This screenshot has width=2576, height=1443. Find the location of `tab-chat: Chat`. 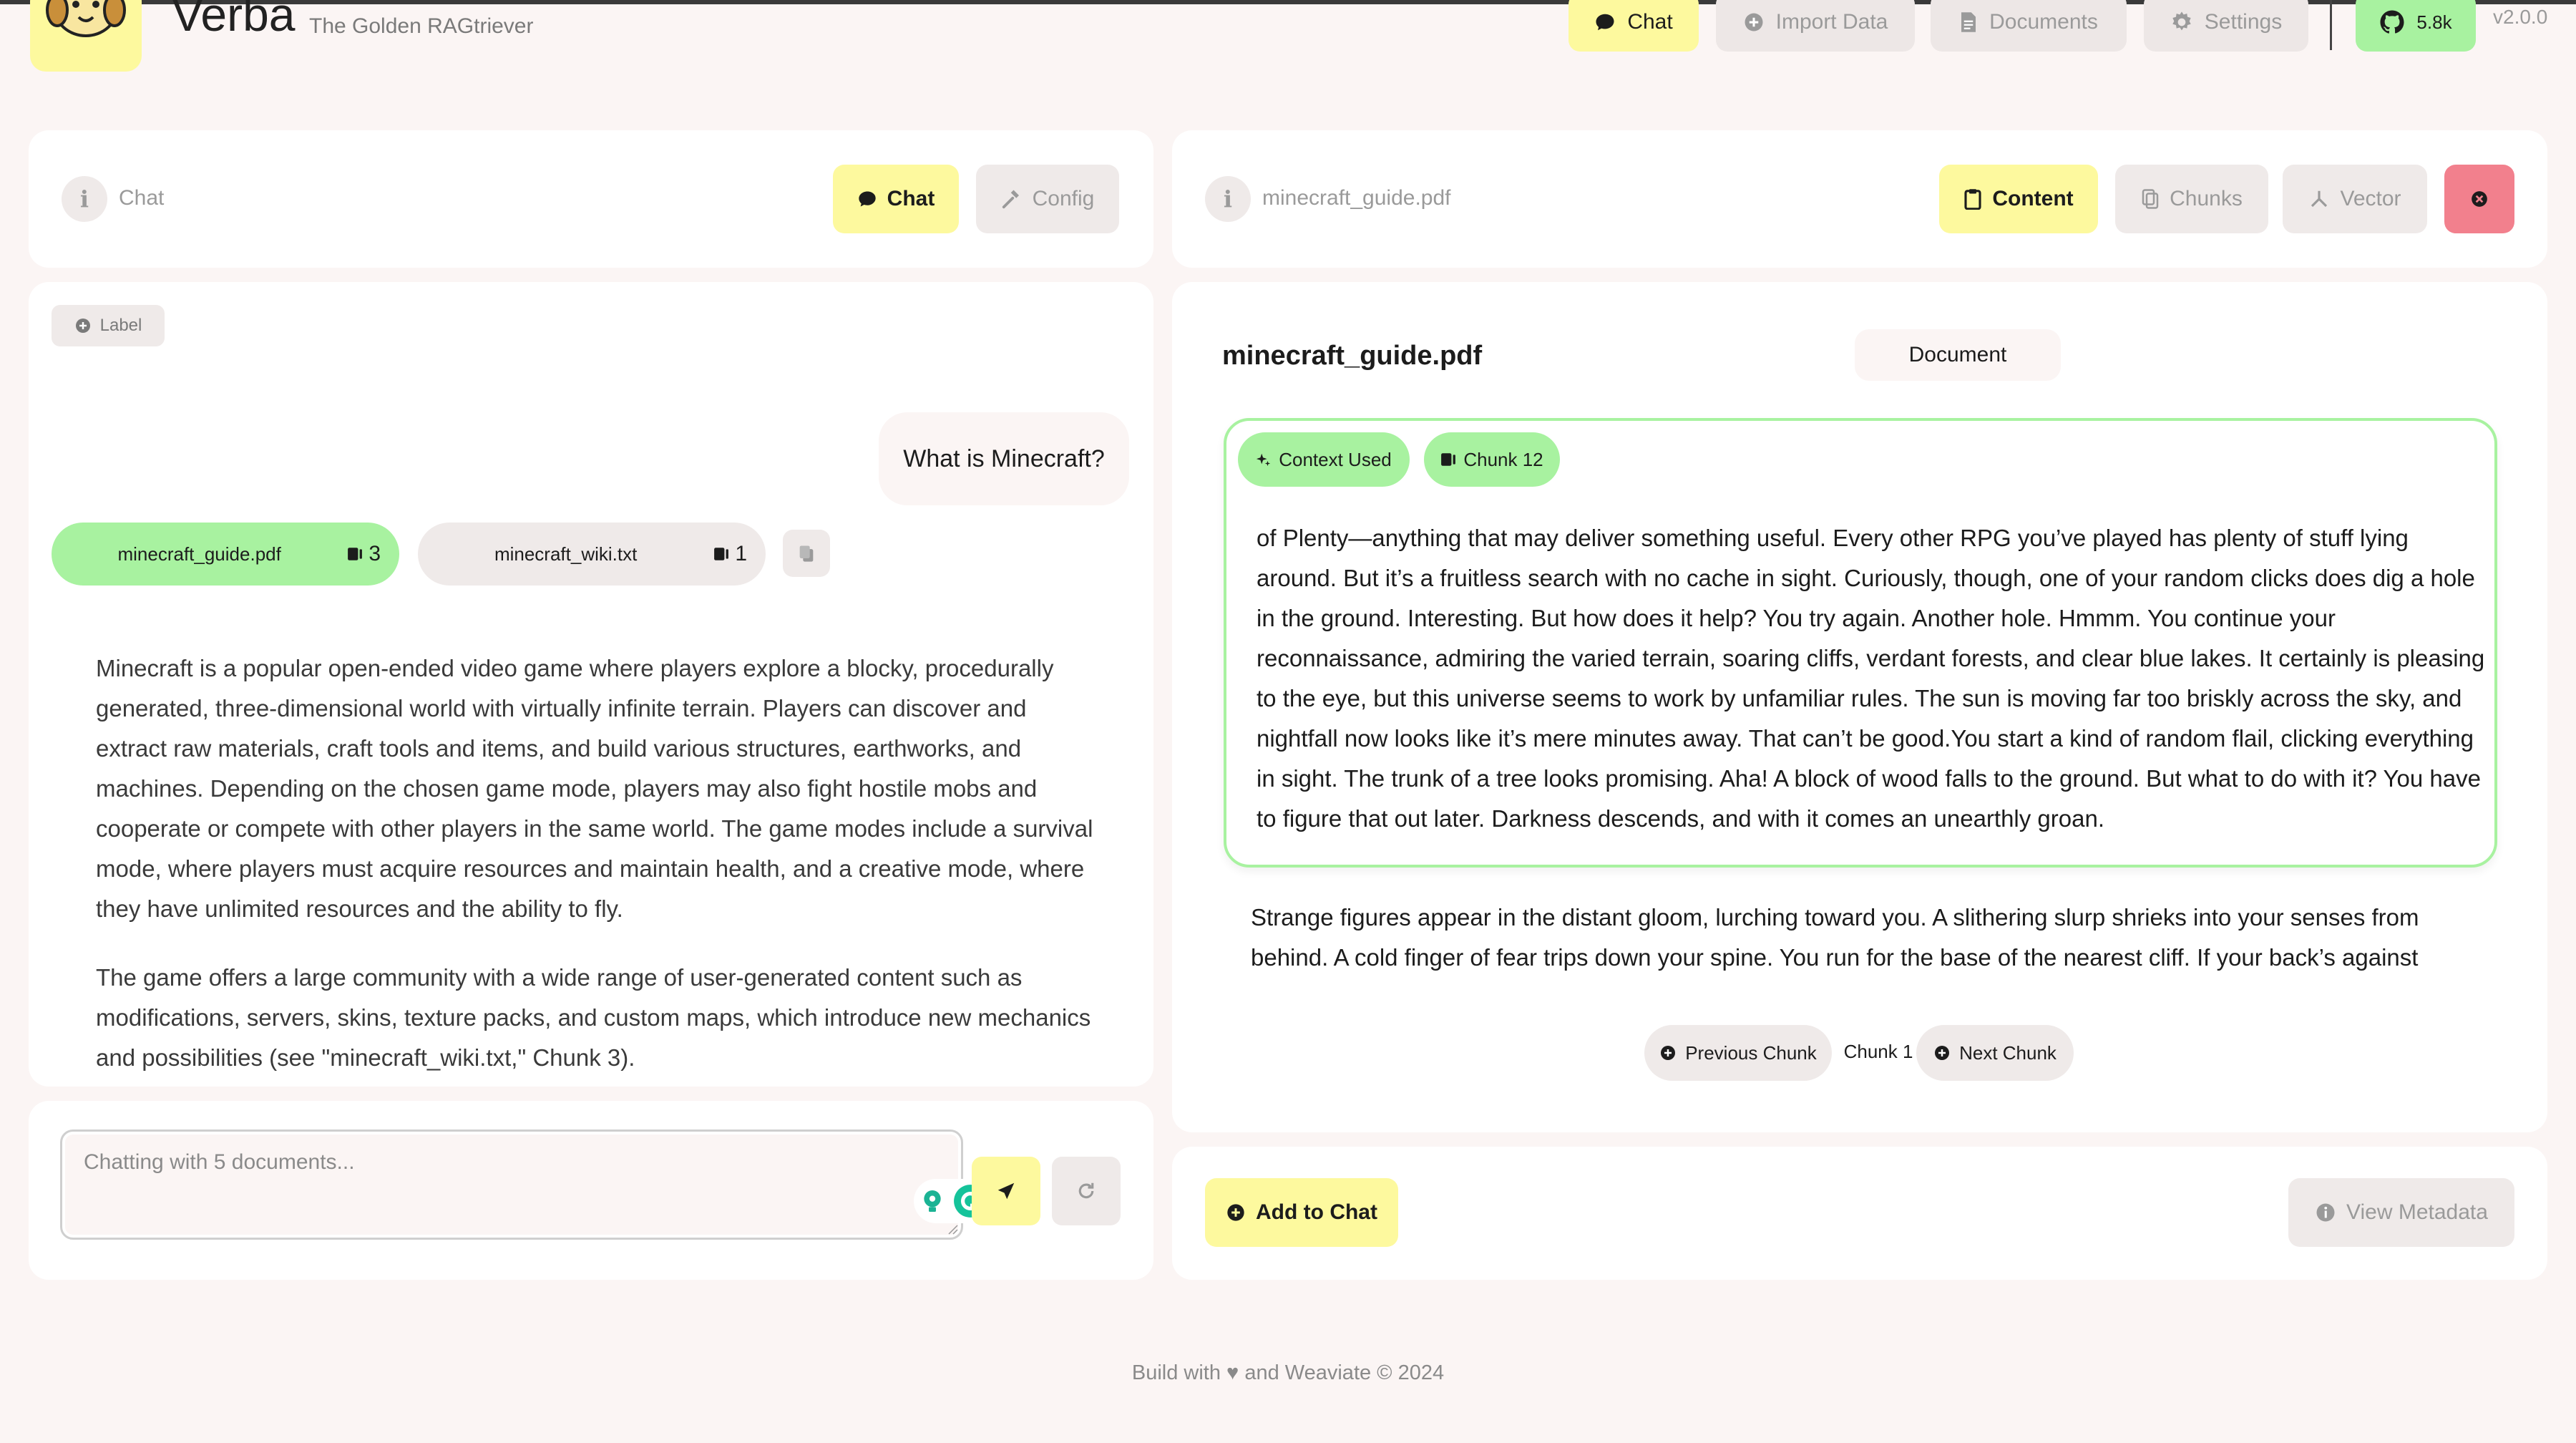

tab-chat: Chat is located at coordinates (896, 199).